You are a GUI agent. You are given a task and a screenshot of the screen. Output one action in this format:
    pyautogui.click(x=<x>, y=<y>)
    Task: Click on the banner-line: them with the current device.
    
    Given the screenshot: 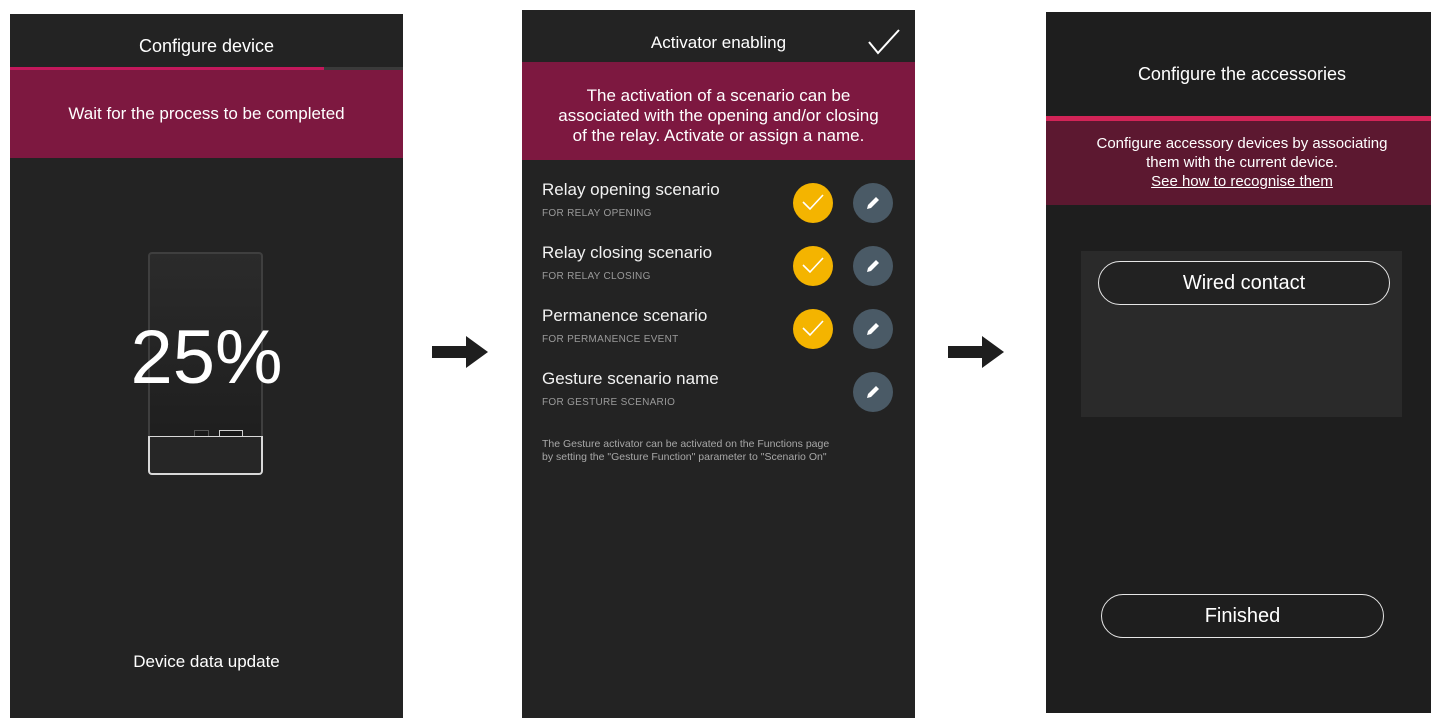 What is the action you would take?
    pyautogui.click(x=1242, y=162)
    